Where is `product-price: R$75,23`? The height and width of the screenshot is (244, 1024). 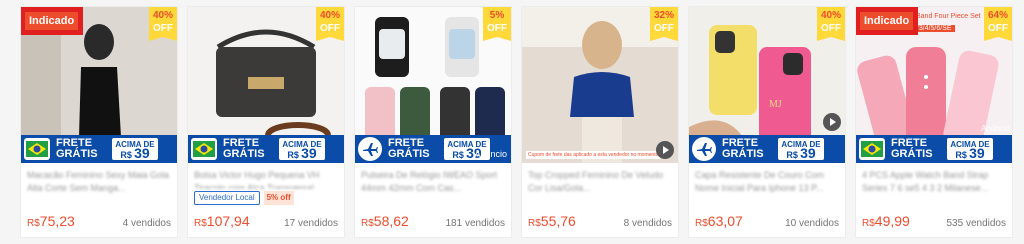
product-price: R$75,23 is located at coordinates (51, 221).